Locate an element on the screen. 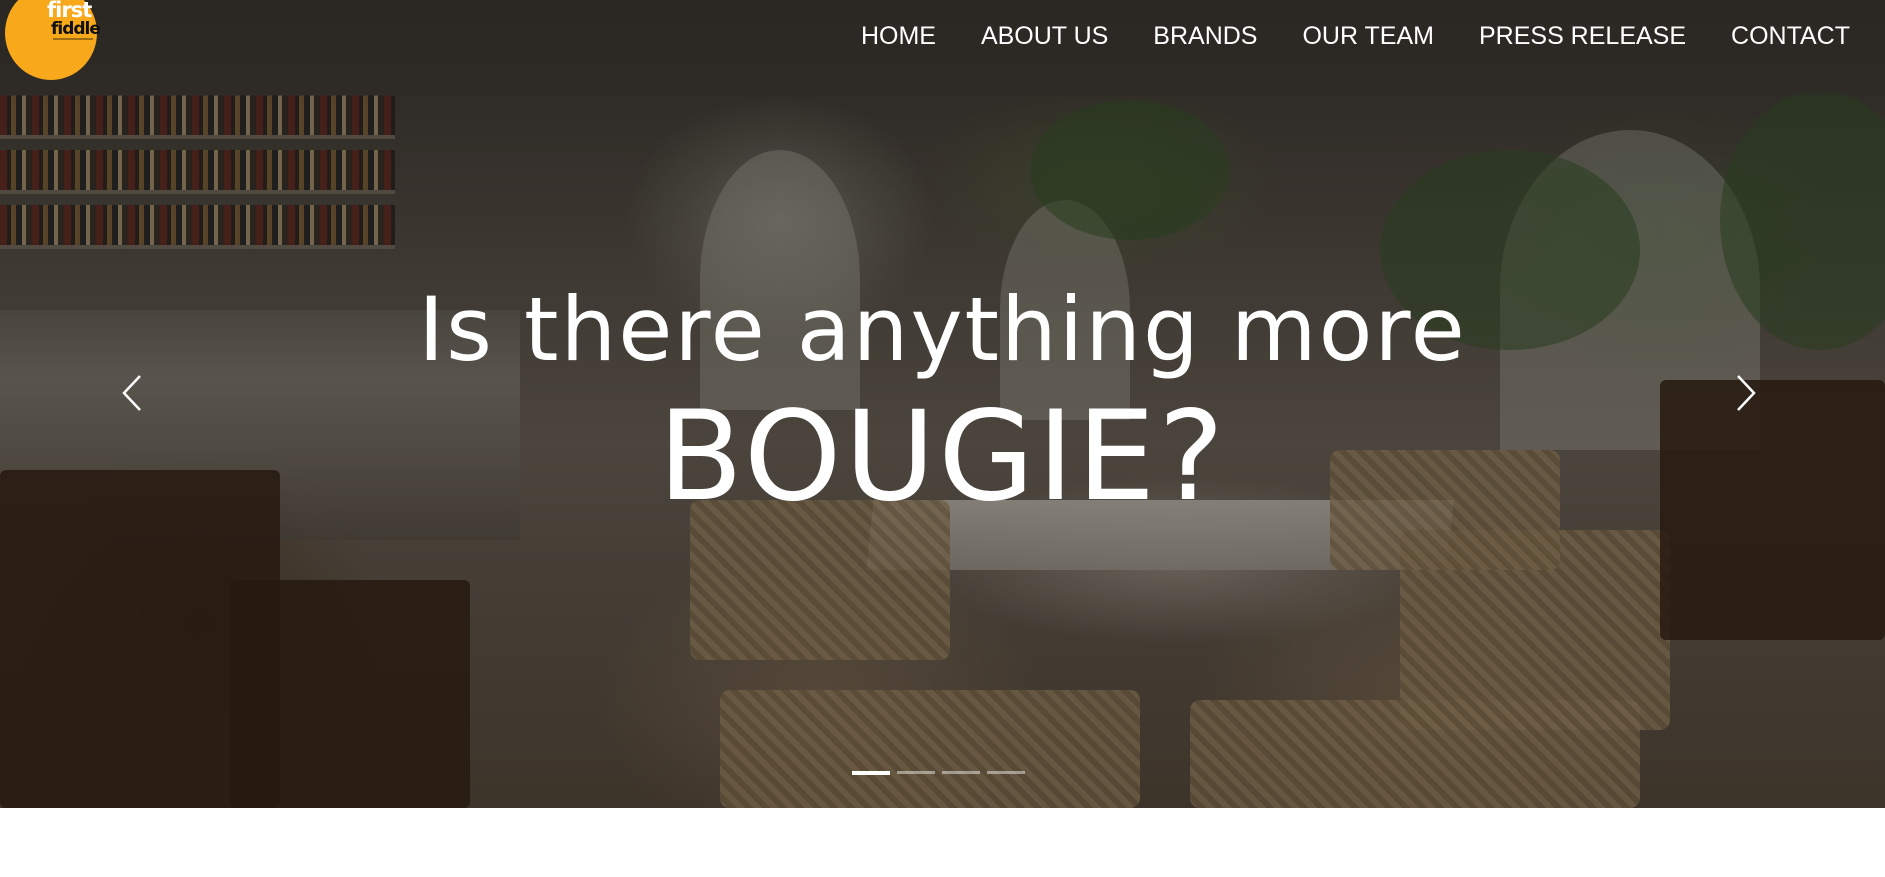 This screenshot has width=1885, height=877. nav-item-about-us: ABOUT US is located at coordinates (1044, 36).